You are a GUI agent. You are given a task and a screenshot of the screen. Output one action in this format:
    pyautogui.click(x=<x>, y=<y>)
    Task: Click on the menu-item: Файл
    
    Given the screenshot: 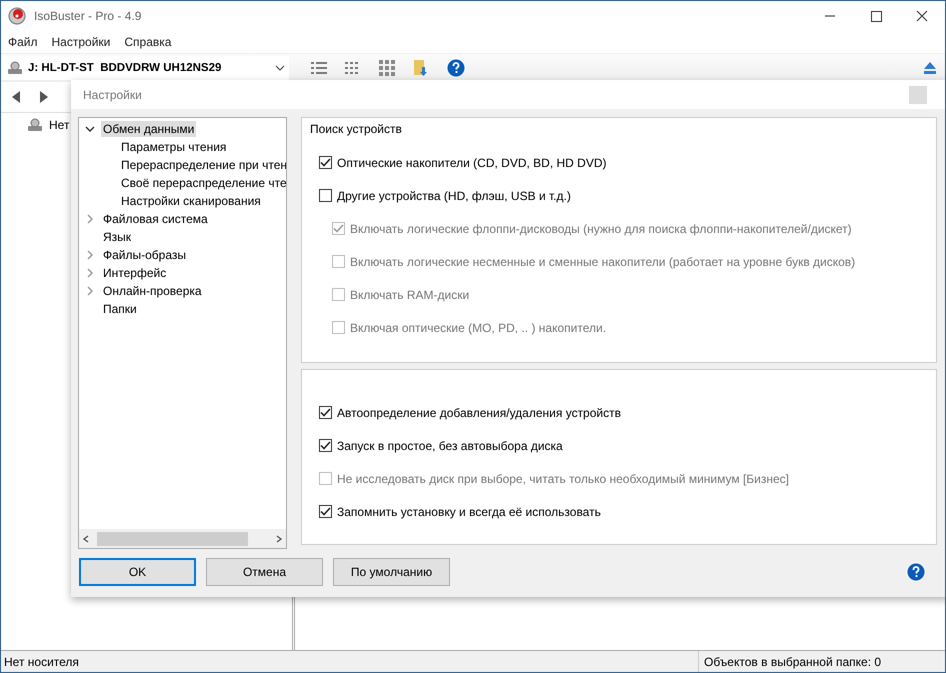 What is the action you would take?
    pyautogui.click(x=23, y=42)
    